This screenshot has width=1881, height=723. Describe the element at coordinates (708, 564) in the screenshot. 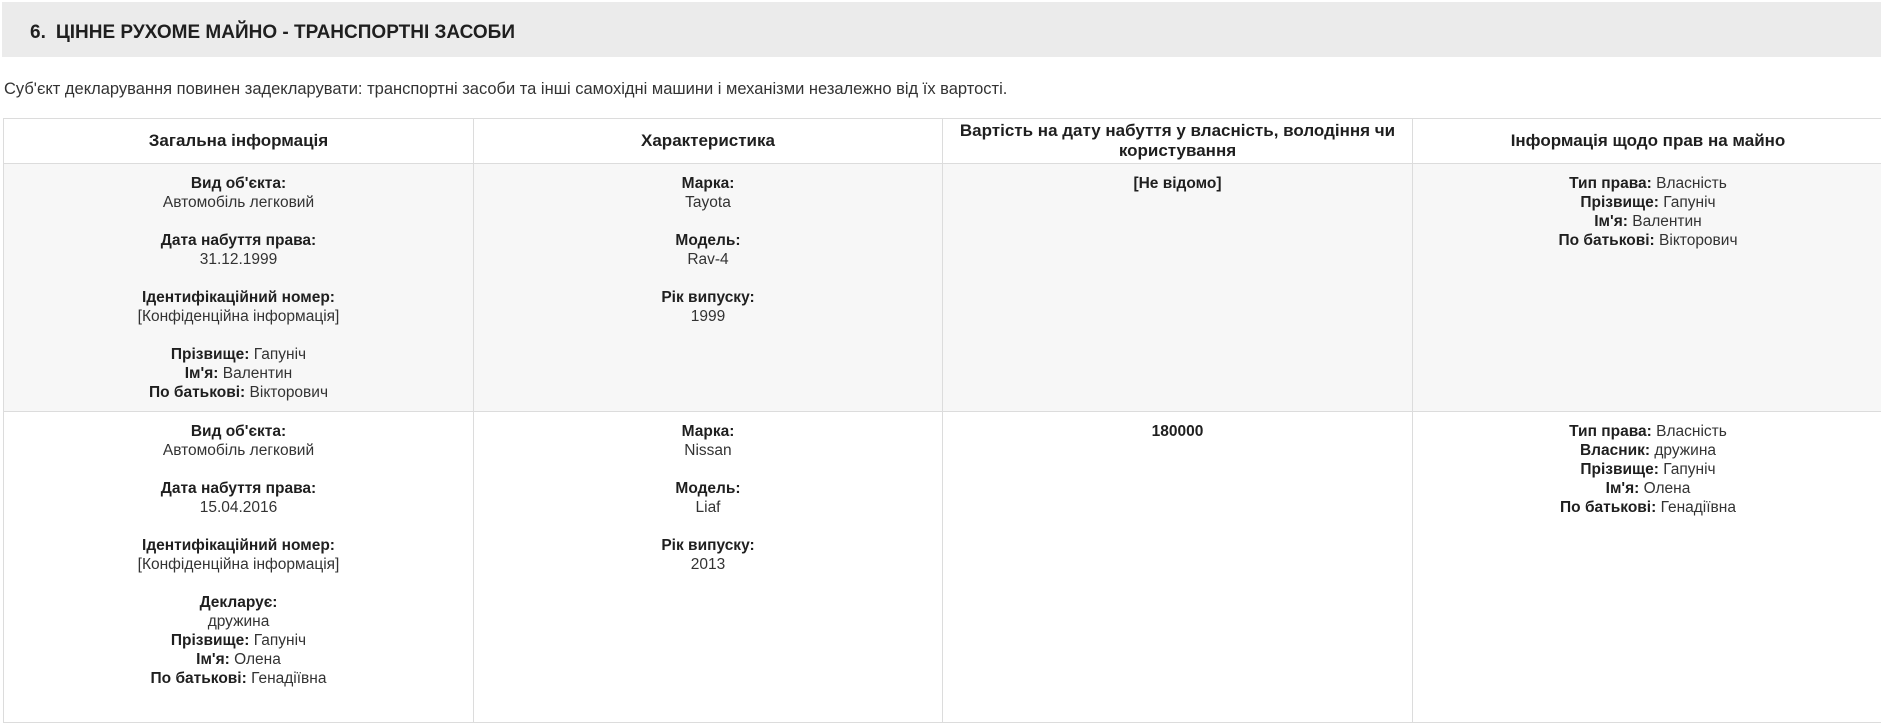

I see `year-value: 2013` at that location.